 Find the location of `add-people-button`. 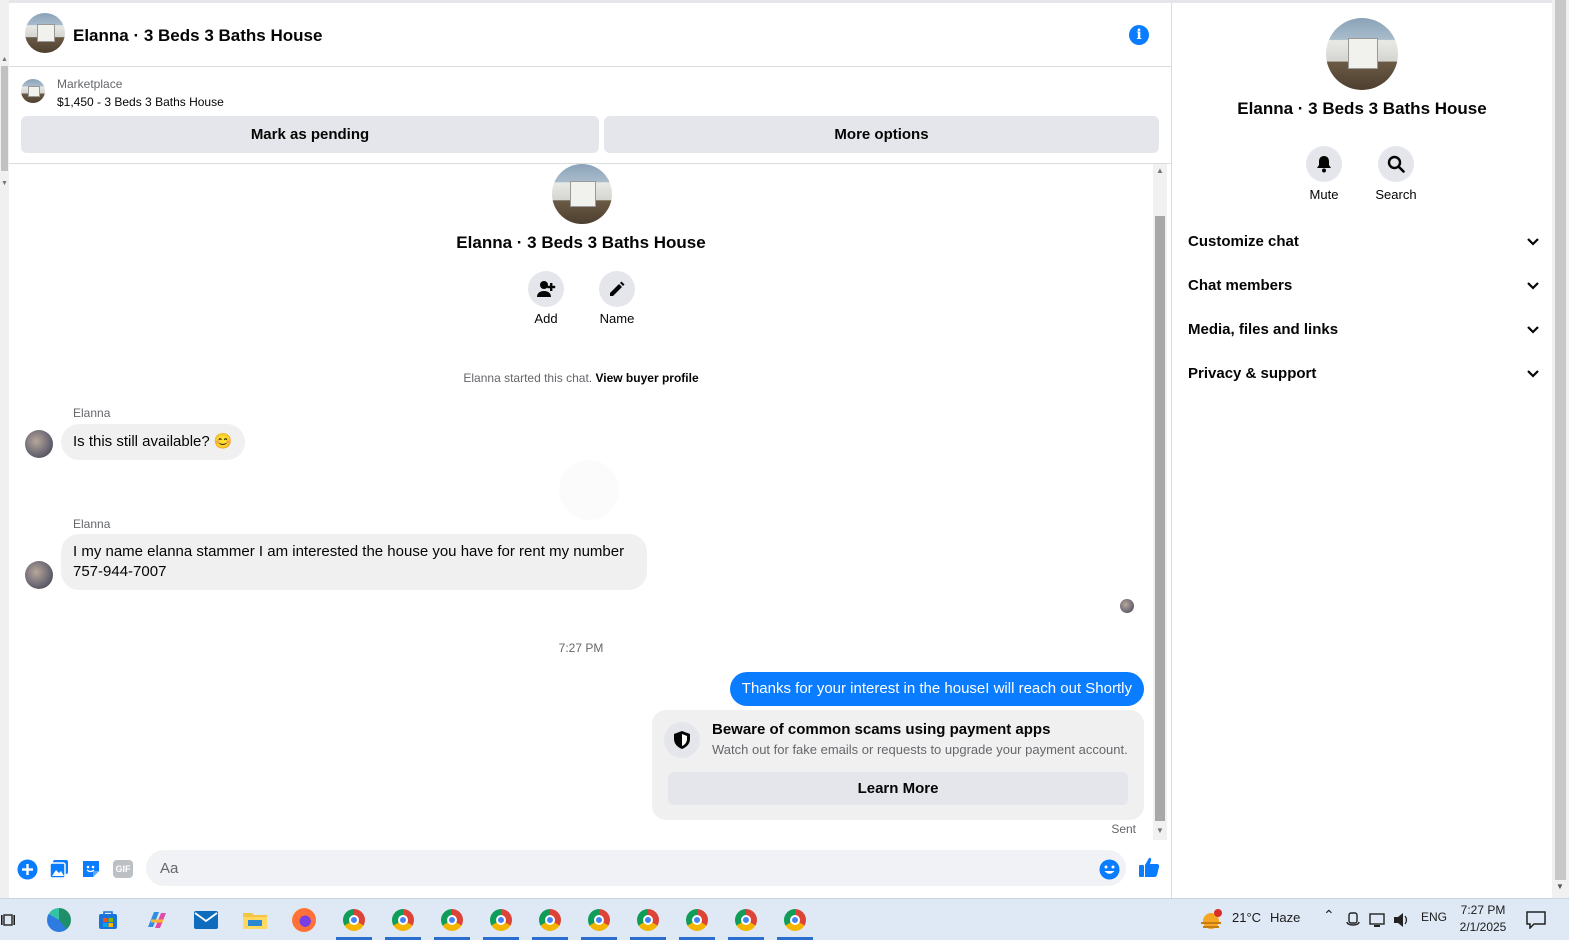

add-people-button is located at coordinates (546, 289).